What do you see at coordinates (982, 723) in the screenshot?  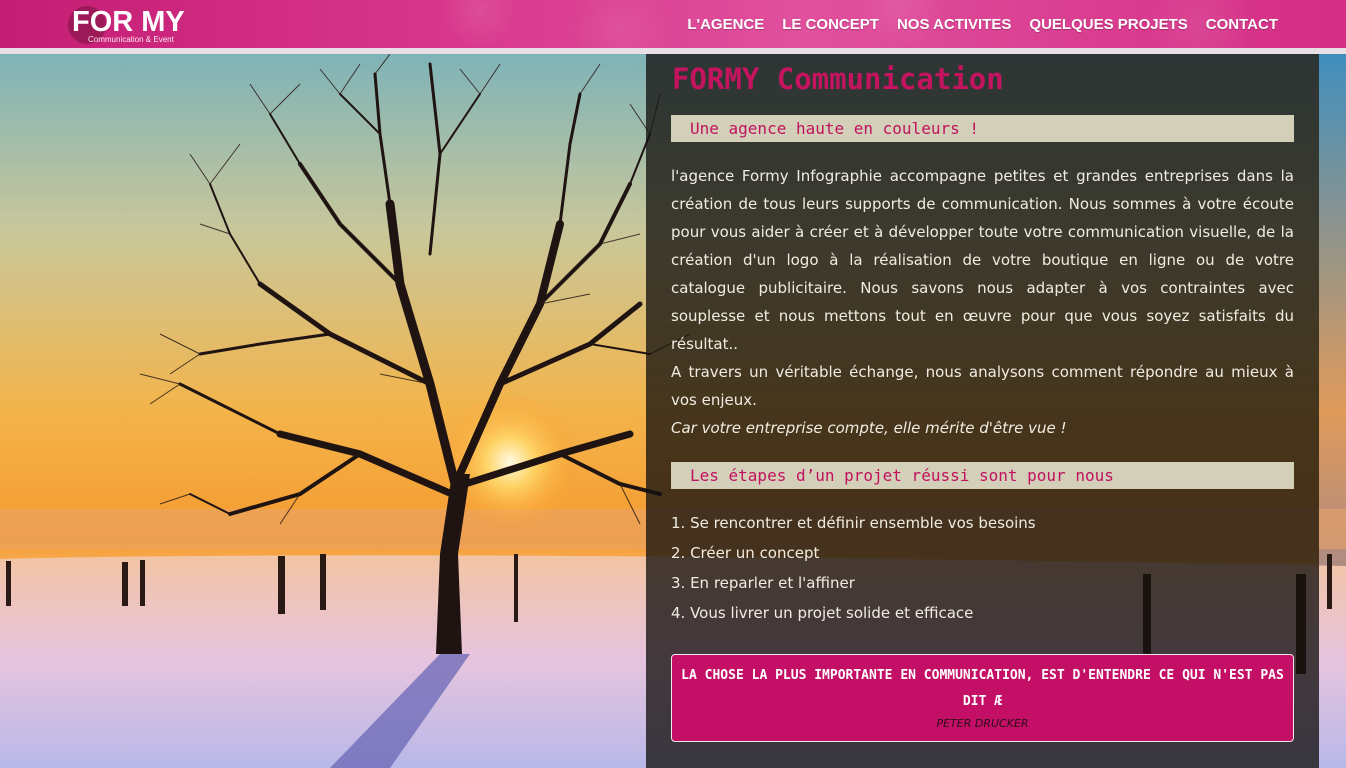 I see `quote-author: PETER DRUCKER` at bounding box center [982, 723].